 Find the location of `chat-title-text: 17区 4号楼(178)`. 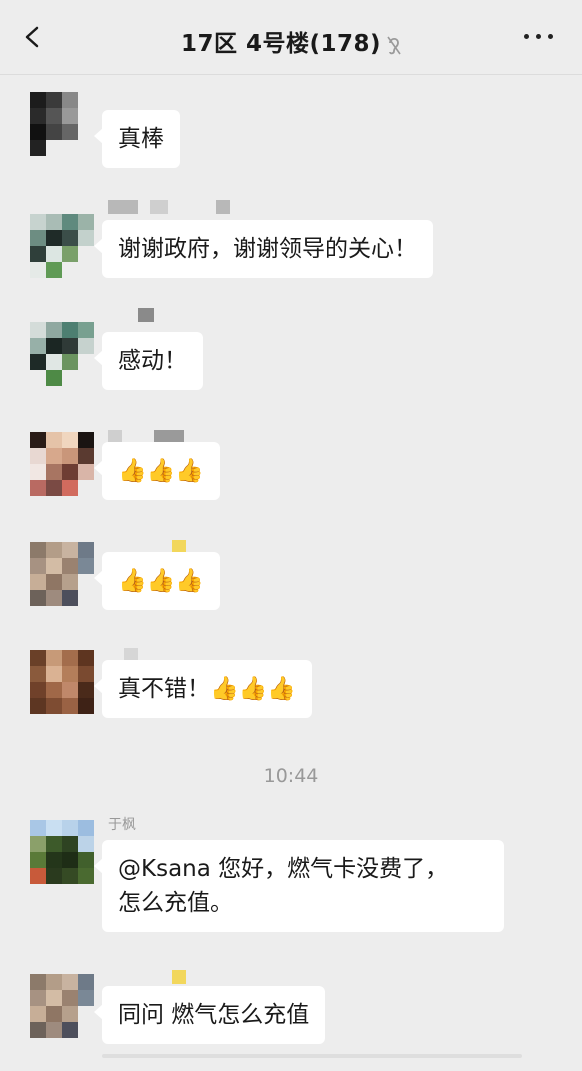

chat-title-text: 17区 4号楼(178) is located at coordinates (281, 44).